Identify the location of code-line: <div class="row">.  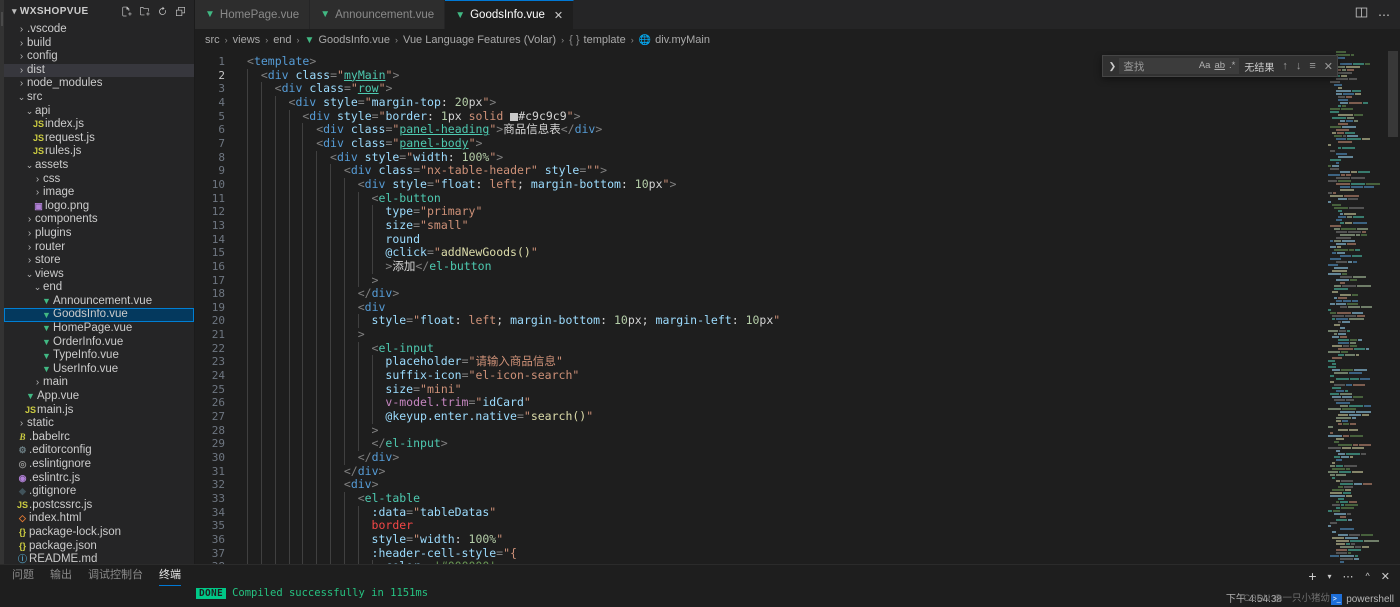
(818, 88).